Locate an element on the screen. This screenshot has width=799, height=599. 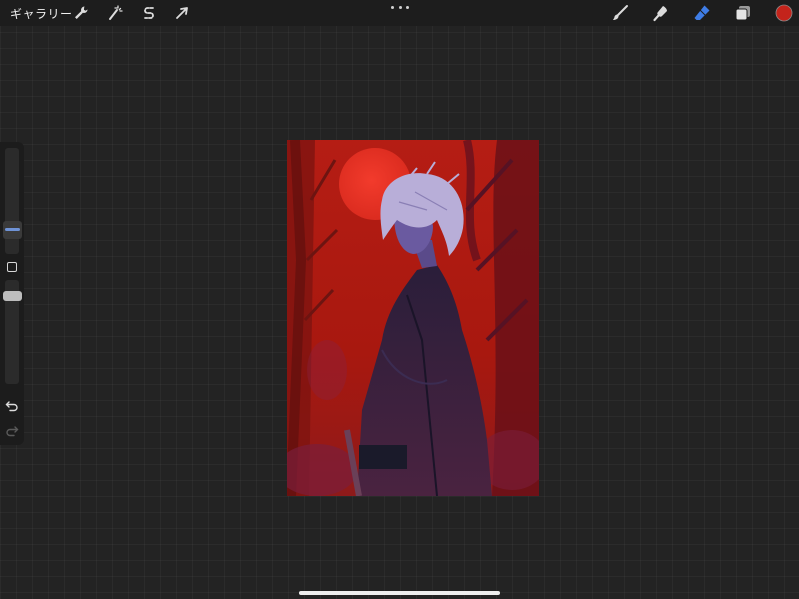
top-toolbar: ギャラリー is located at coordinates (399, 13).